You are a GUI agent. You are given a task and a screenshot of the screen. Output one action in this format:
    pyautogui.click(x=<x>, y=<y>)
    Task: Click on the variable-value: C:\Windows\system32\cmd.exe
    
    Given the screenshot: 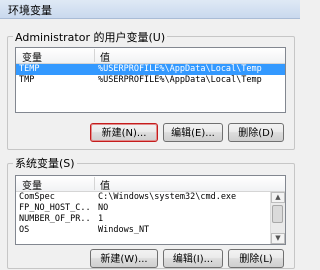 What is the action you would take?
    pyautogui.click(x=167, y=197)
    